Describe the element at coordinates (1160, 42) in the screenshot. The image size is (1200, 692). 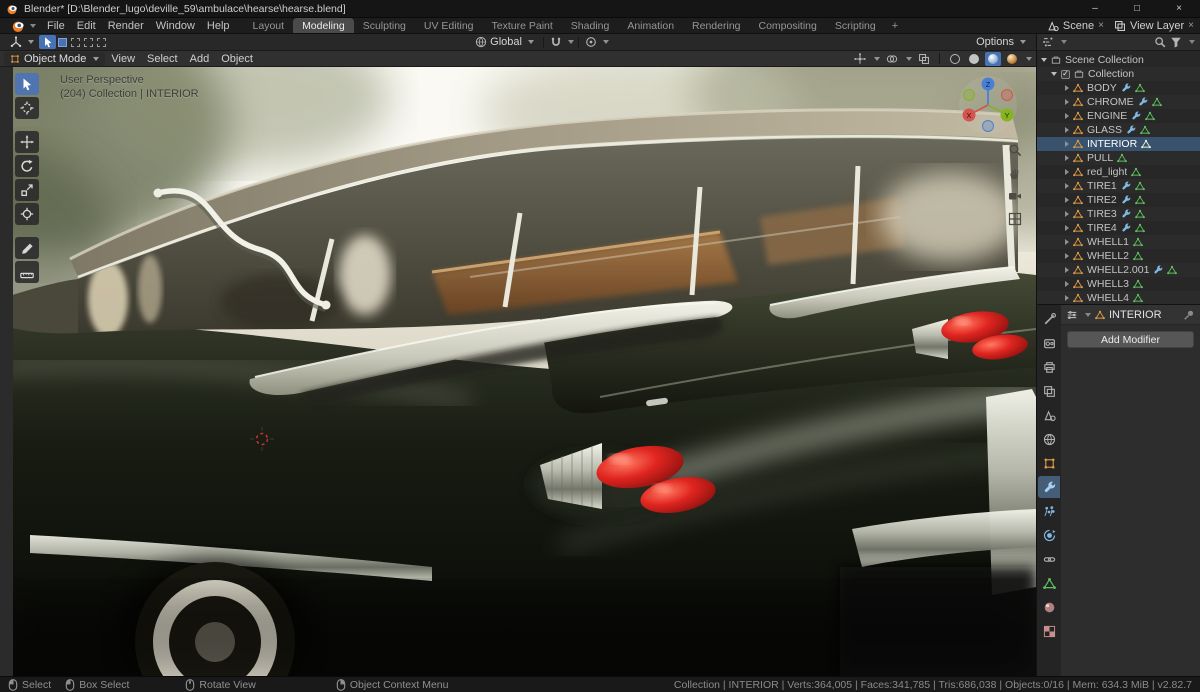
I see `search-icon` at that location.